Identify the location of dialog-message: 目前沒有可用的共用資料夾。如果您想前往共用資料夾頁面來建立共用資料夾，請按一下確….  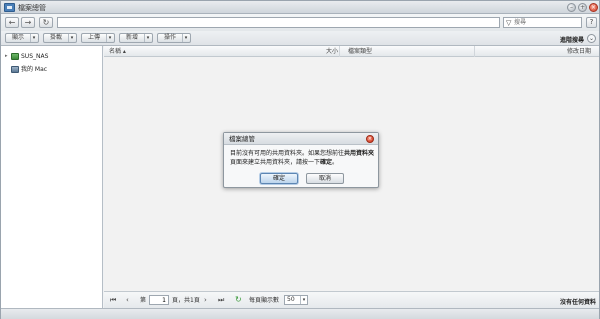
(302, 158).